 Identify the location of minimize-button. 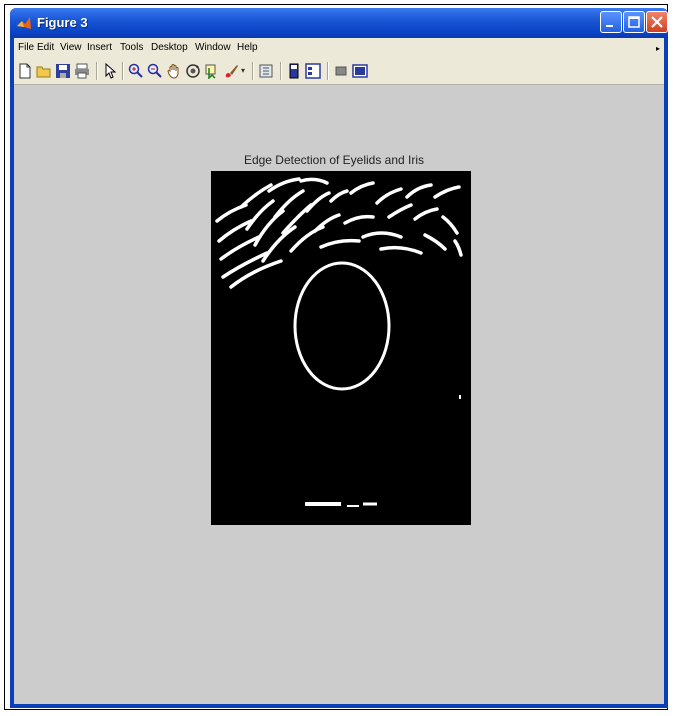
(611, 22).